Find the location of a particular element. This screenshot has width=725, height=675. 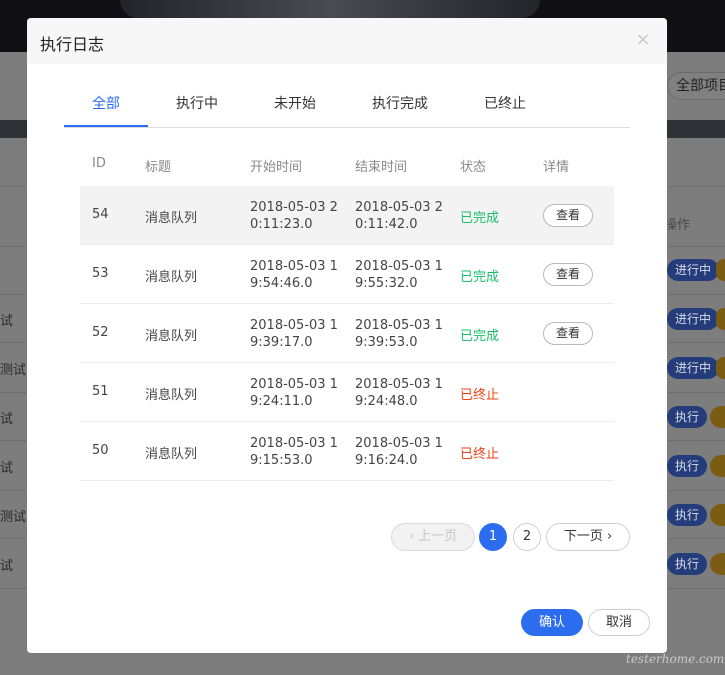

page-button-2: 2 is located at coordinates (527, 537).